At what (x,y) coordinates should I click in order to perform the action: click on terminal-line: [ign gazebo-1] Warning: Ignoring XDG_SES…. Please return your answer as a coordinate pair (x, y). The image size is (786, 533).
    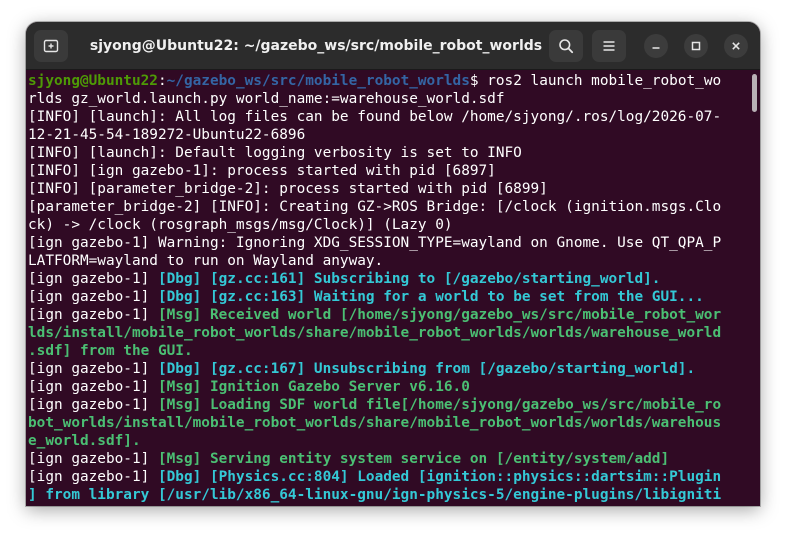
    Looking at the image, I should click on (389, 243).